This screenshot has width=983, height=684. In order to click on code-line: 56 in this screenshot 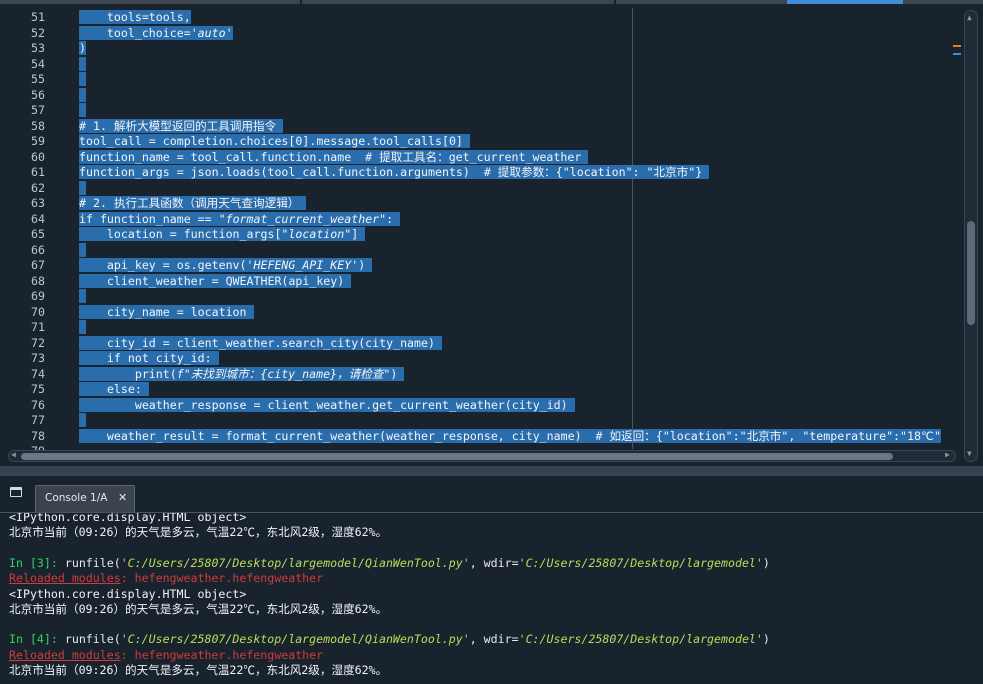, I will do `click(481, 95)`.